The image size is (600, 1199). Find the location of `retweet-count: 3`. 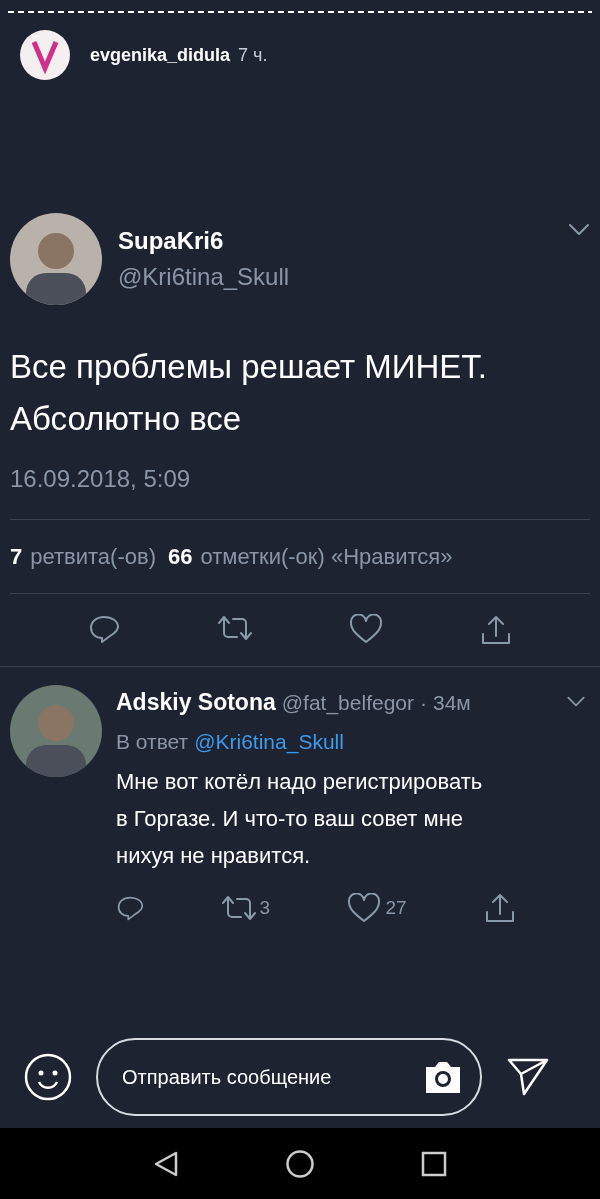

retweet-count: 3 is located at coordinates (264, 907).